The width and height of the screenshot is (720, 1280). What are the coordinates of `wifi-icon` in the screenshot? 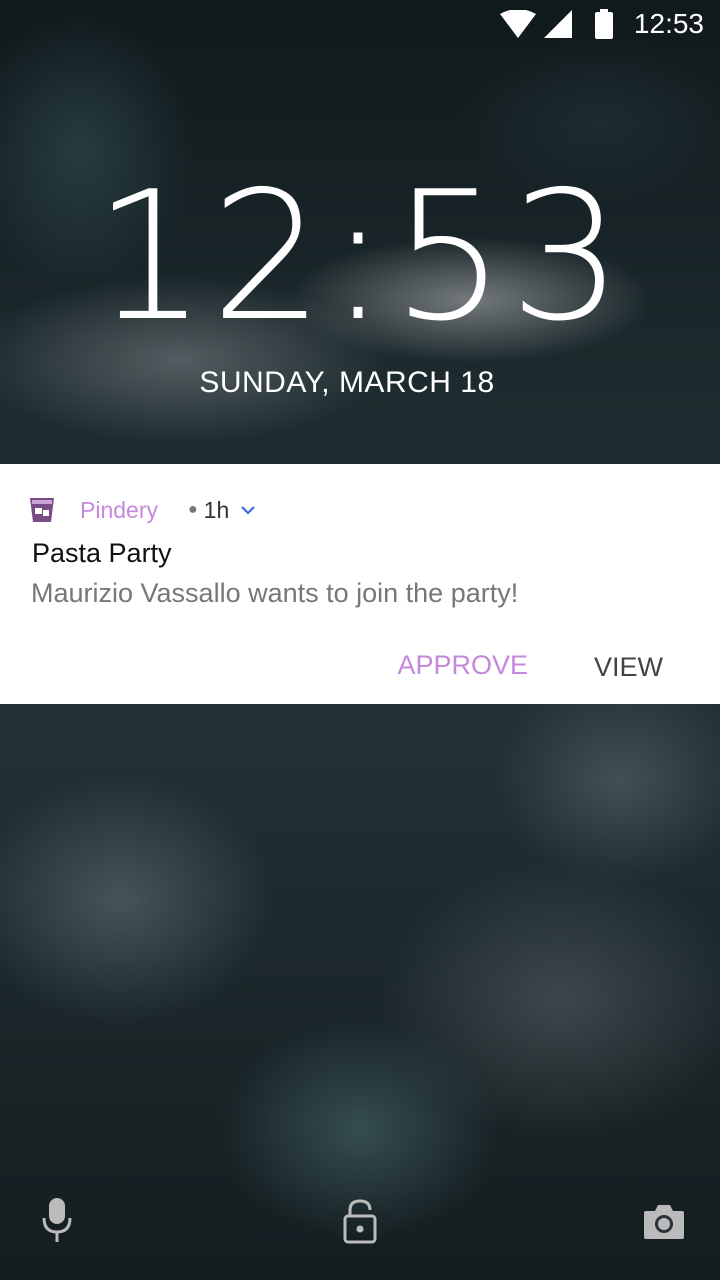 It's located at (518, 24).